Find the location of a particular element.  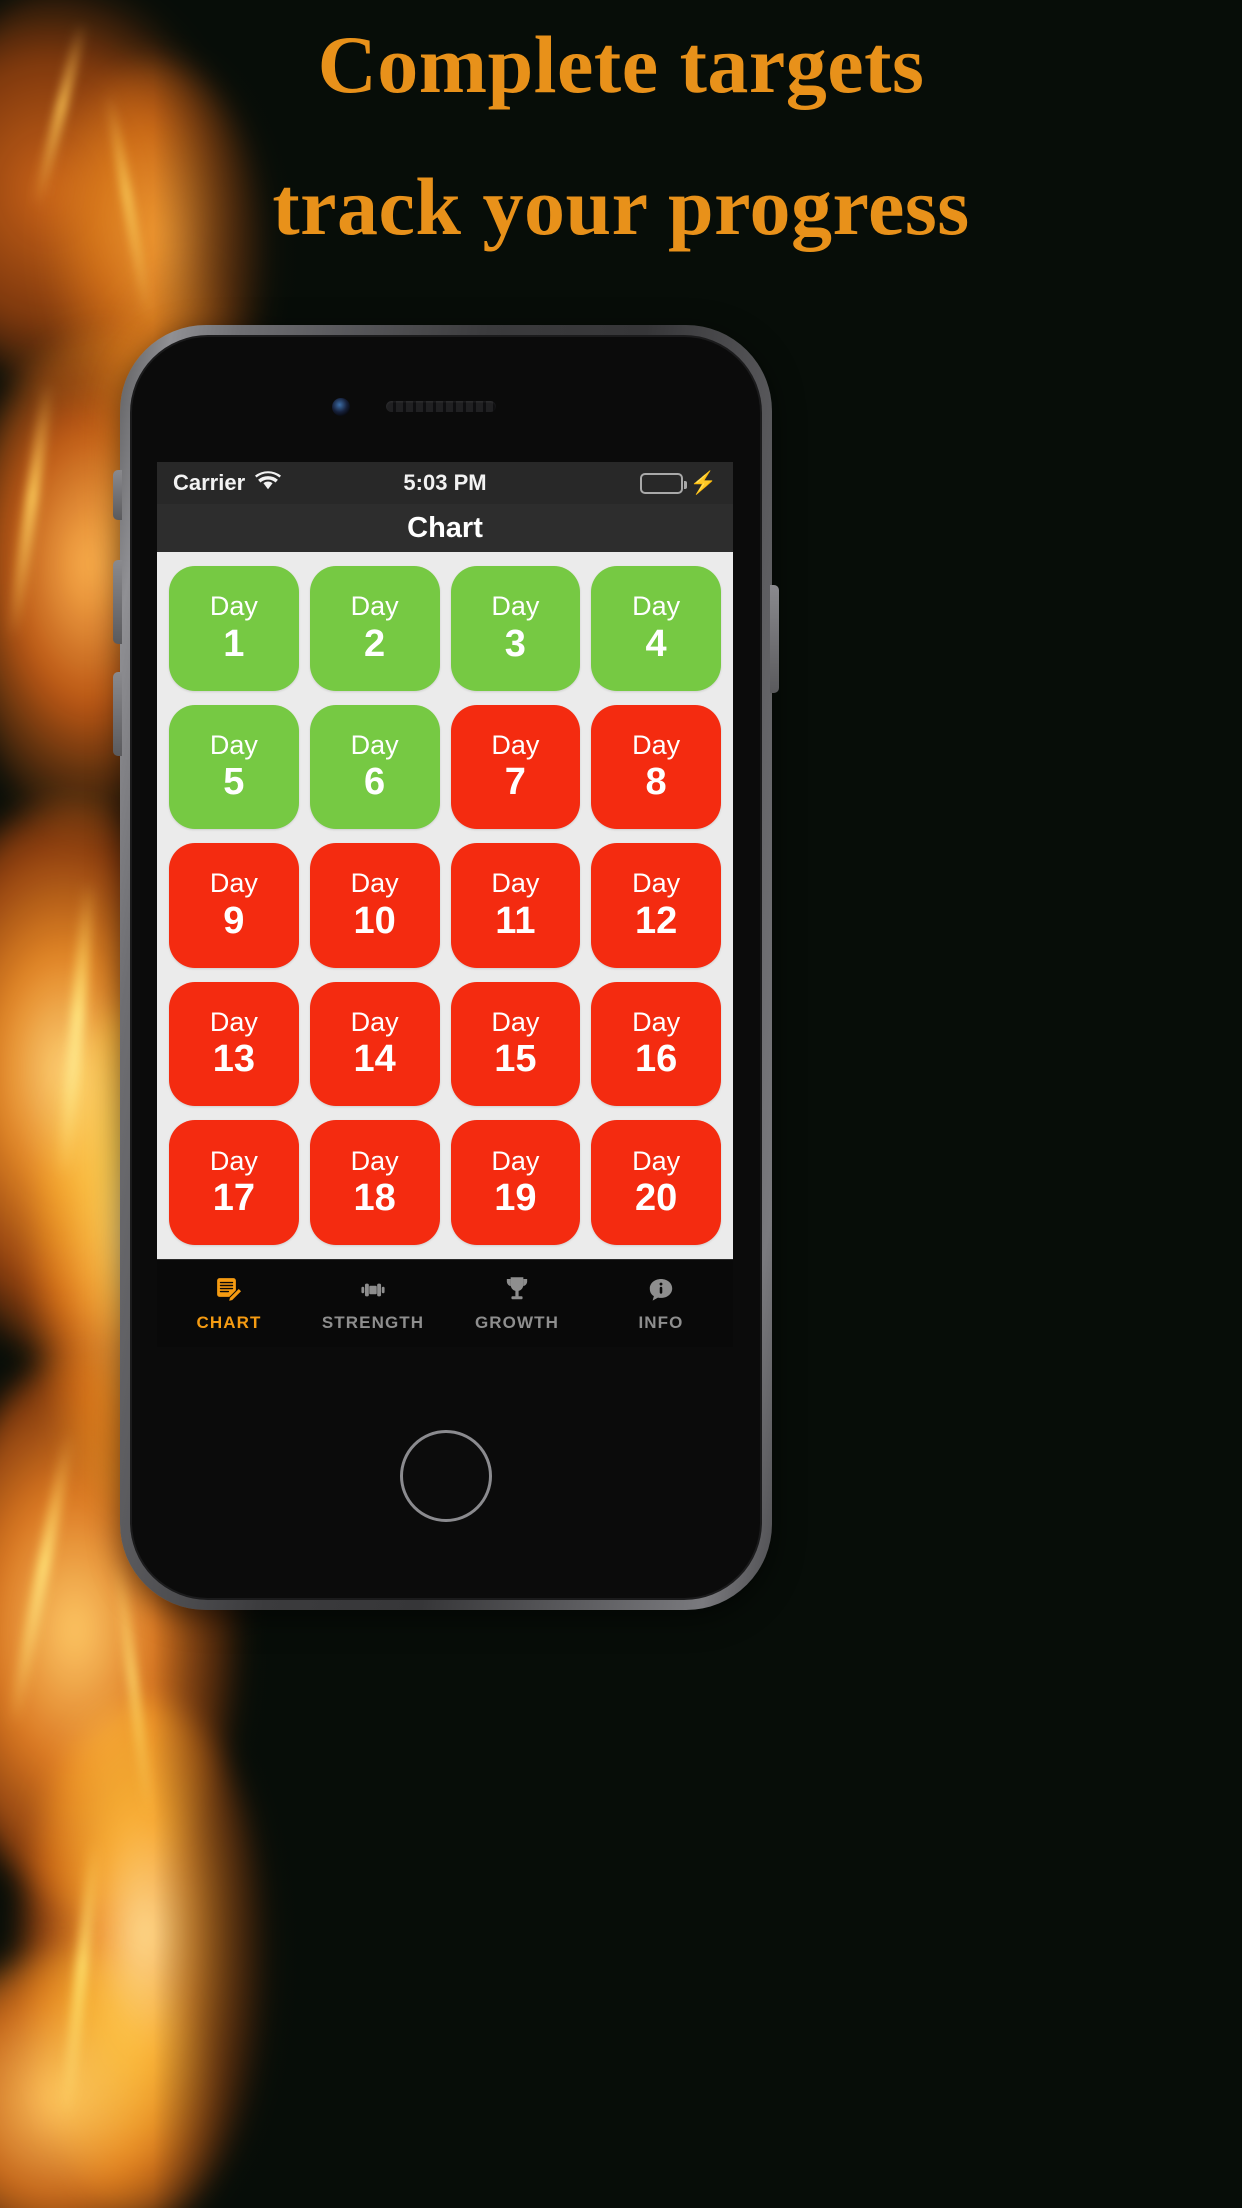

phone-volume-up-button is located at coordinates (117, 602).